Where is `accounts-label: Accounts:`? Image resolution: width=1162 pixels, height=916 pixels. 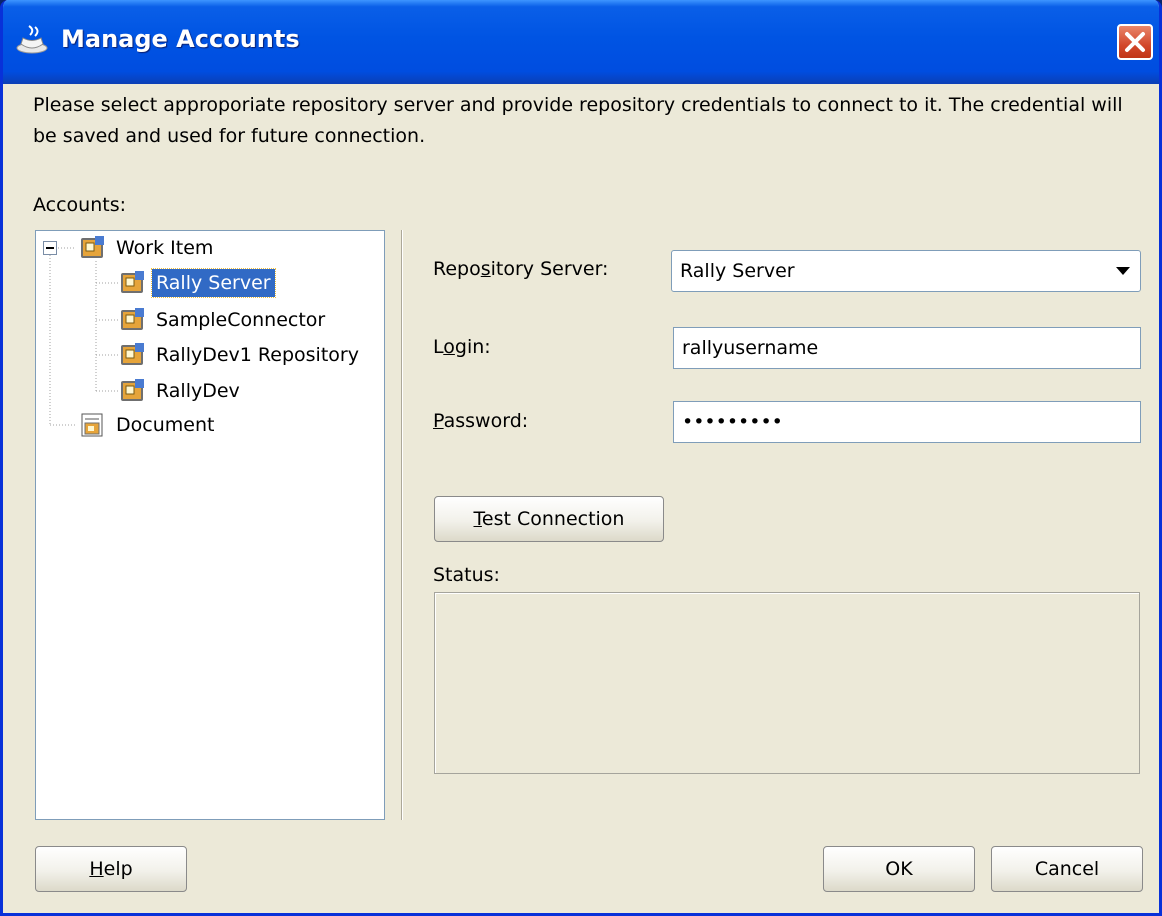 accounts-label: Accounts: is located at coordinates (80, 205).